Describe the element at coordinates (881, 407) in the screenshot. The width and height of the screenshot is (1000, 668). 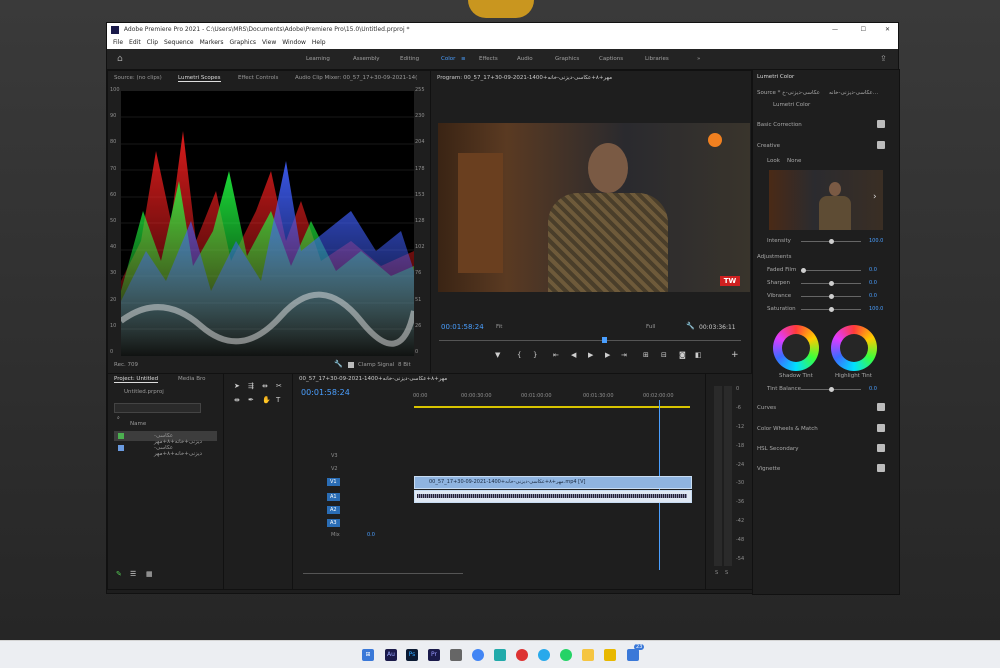
I see `curves-checkbox` at that location.